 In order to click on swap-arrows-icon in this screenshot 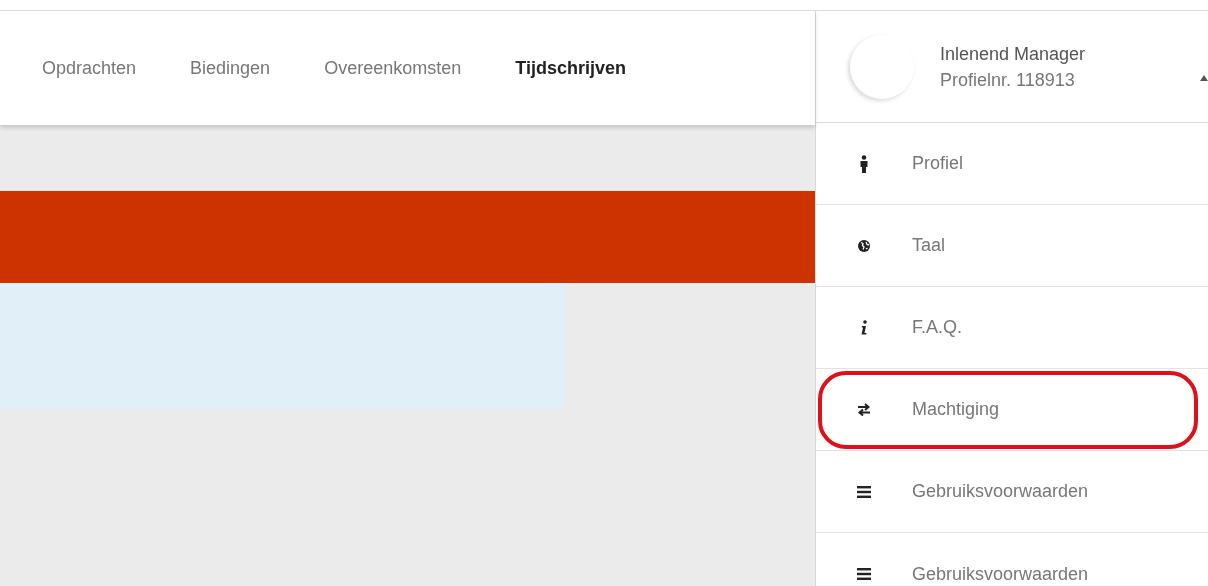, I will do `click(864, 409)`.